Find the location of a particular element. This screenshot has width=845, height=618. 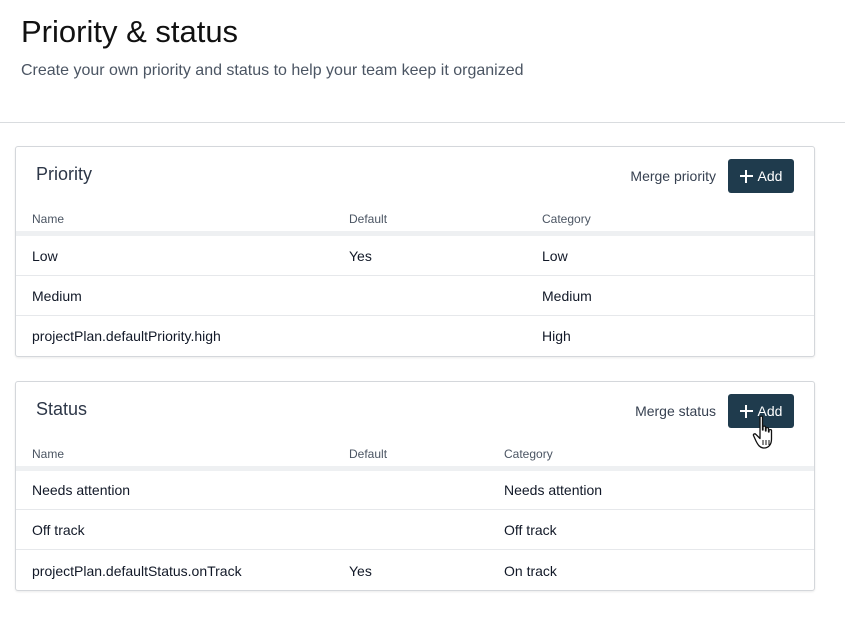

status-card-title: Status is located at coordinates (62, 409).